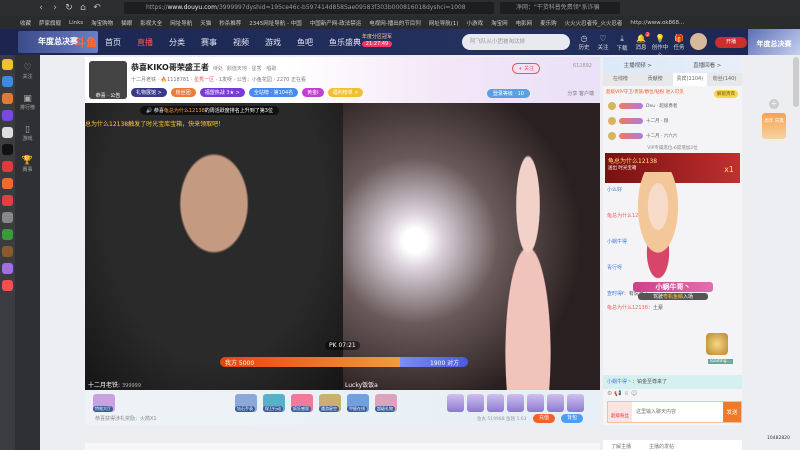 This screenshot has height=450, width=800. Describe the element at coordinates (209, 42) in the screenshot. I see `nav-item: 赛事` at that location.